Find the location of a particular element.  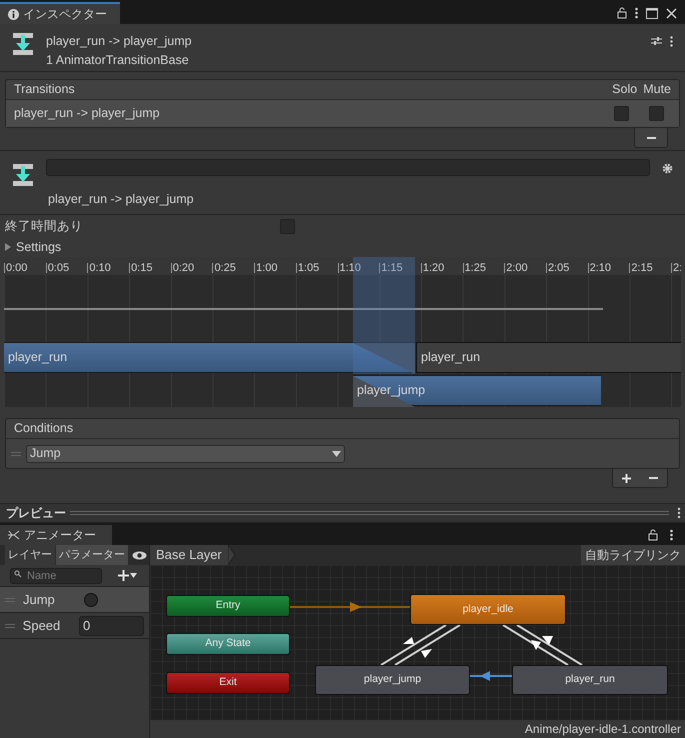

remove-button is located at coordinates (651, 138).